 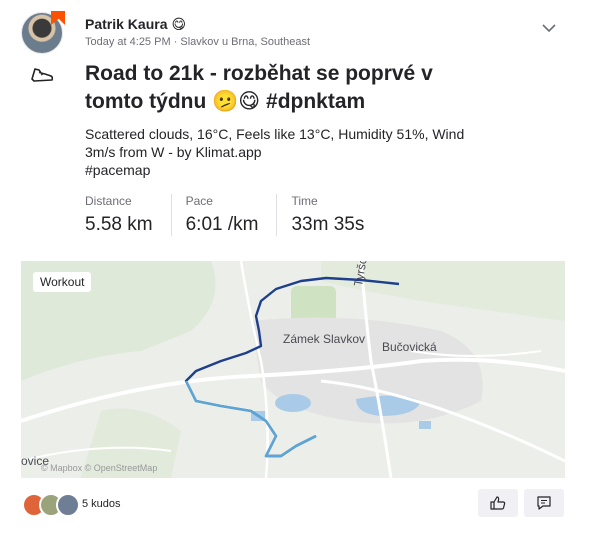 What do you see at coordinates (304, 201) in the screenshot?
I see `stat-label: Time` at bounding box center [304, 201].